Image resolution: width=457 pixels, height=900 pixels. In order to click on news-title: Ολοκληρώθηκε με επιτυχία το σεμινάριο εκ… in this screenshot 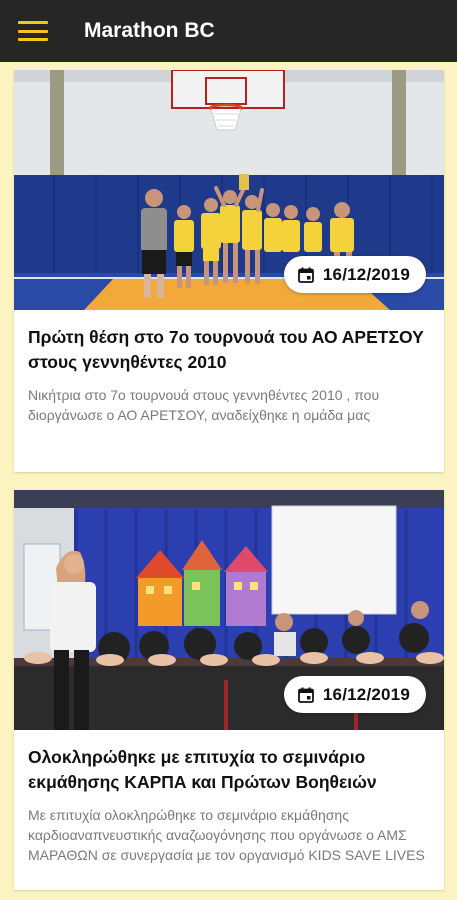, I will do `click(229, 762)`.